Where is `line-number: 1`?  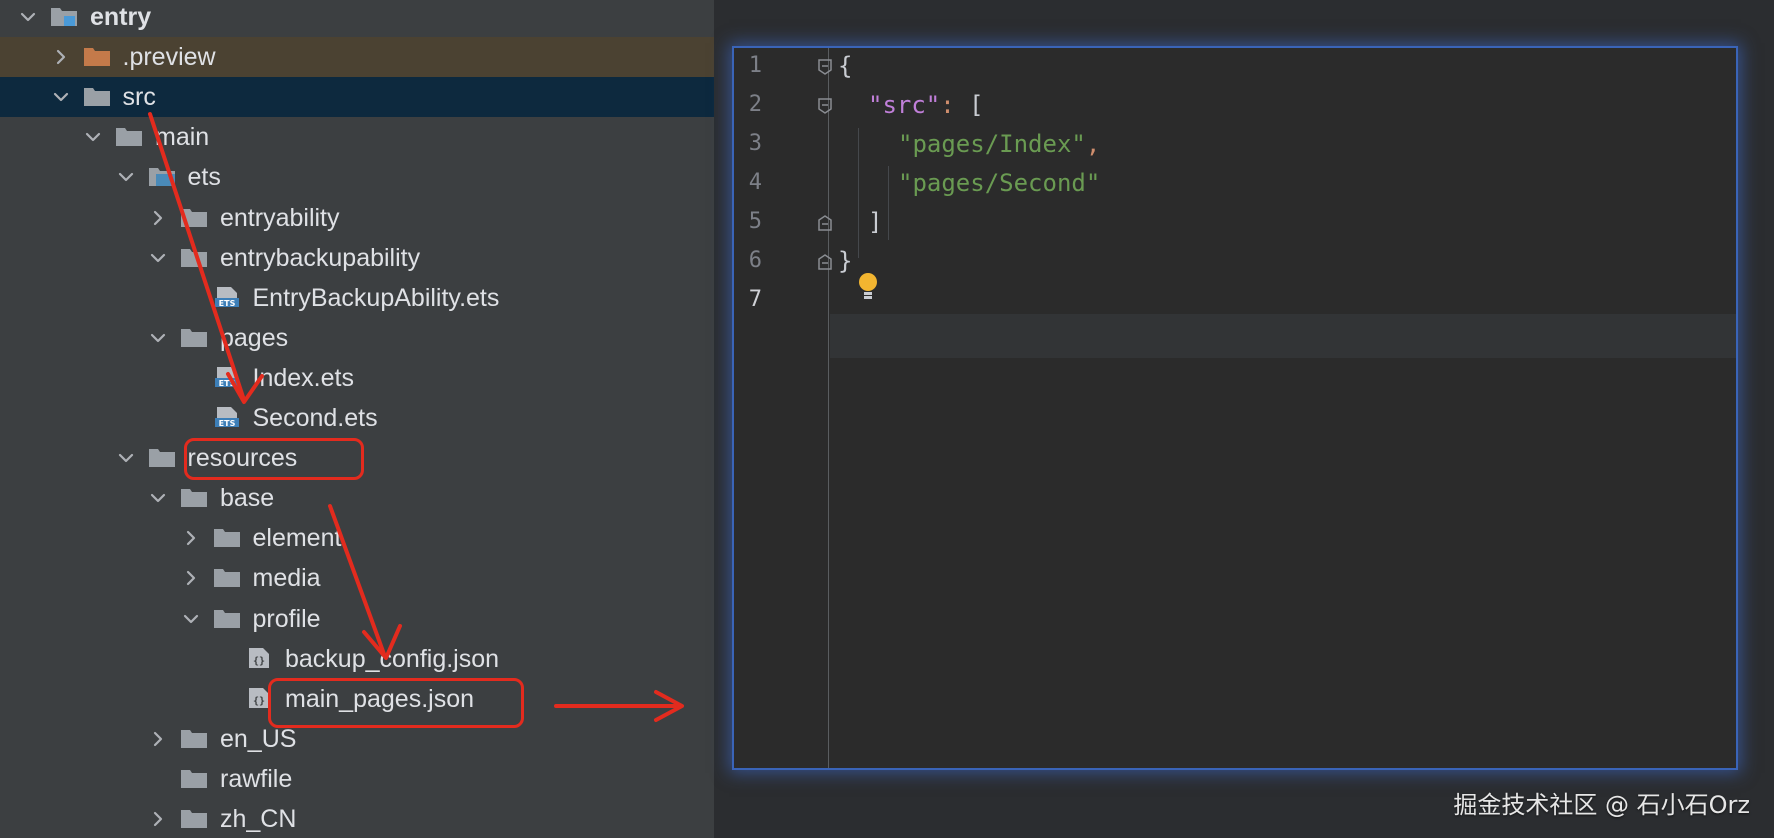
line-number: 1 is located at coordinates (755, 65).